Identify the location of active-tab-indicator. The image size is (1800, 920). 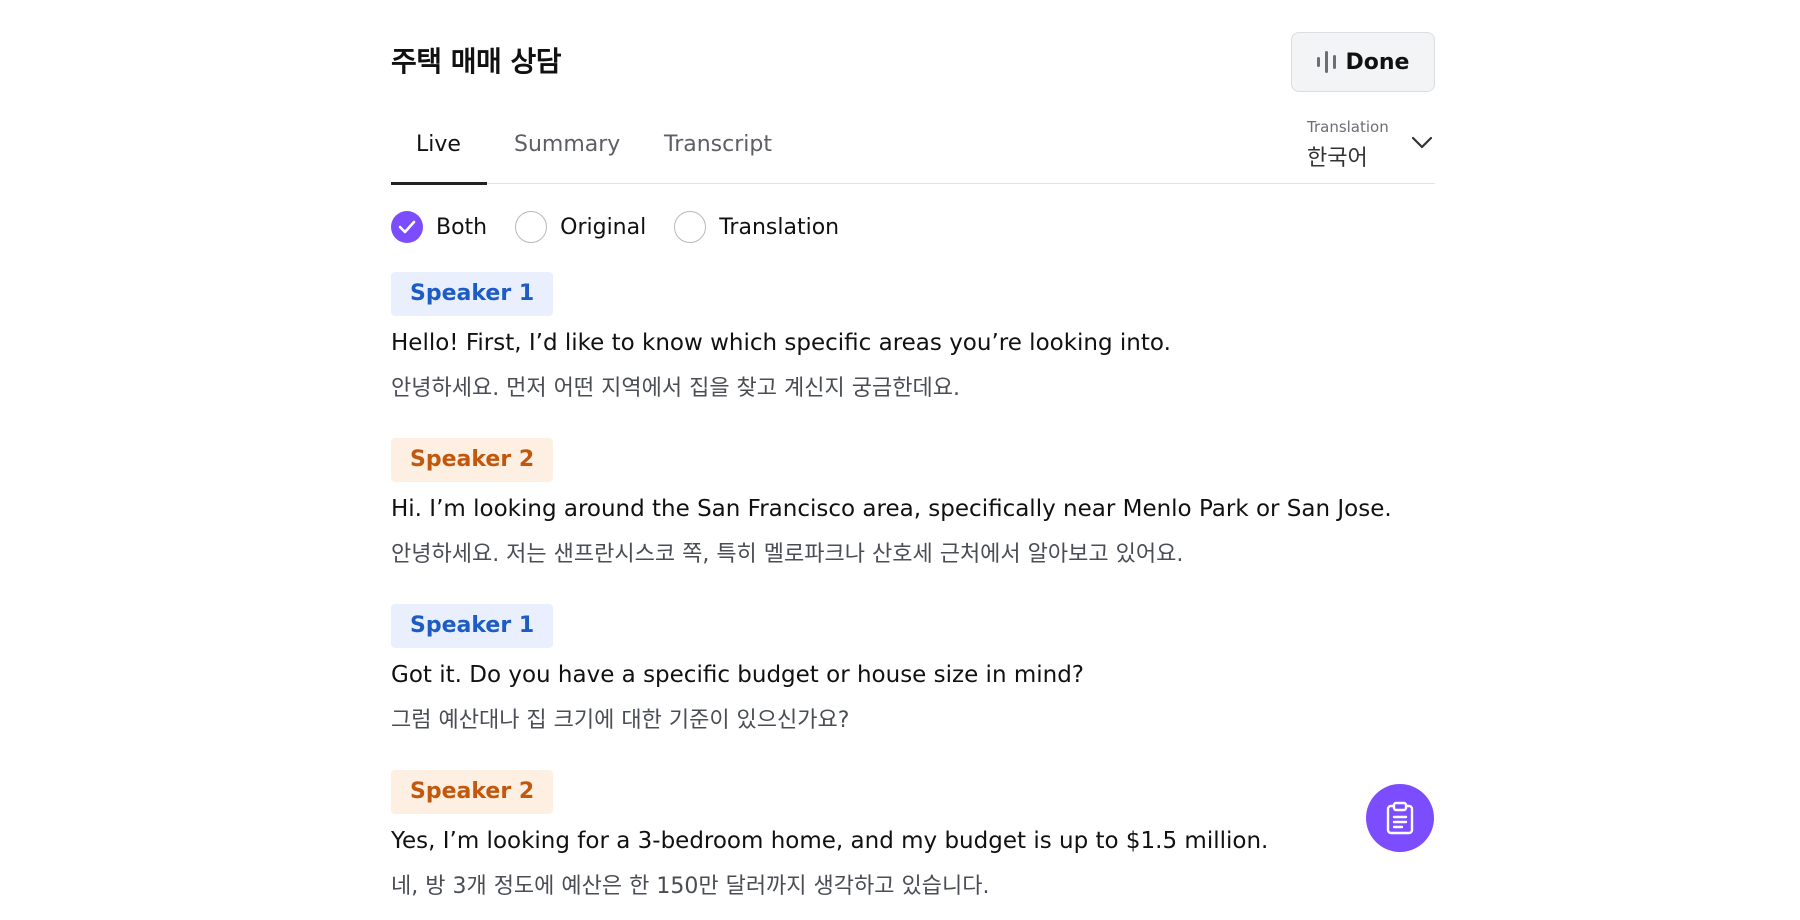
(439, 183).